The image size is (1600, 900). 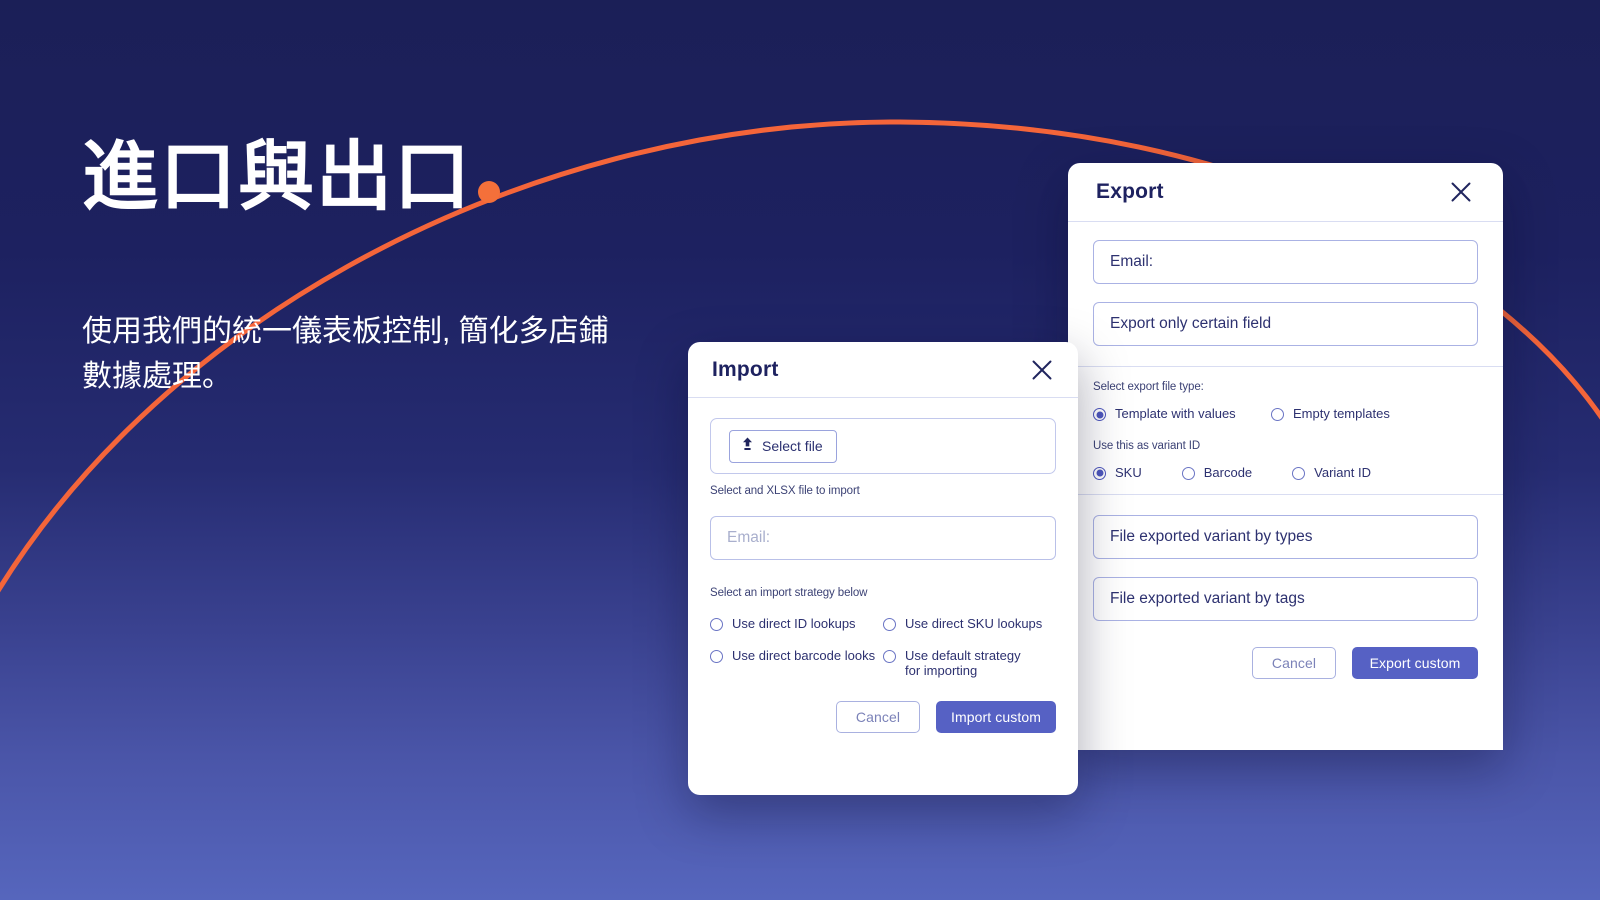 I want to click on import-custom-button: Import custom, so click(x=996, y=716).